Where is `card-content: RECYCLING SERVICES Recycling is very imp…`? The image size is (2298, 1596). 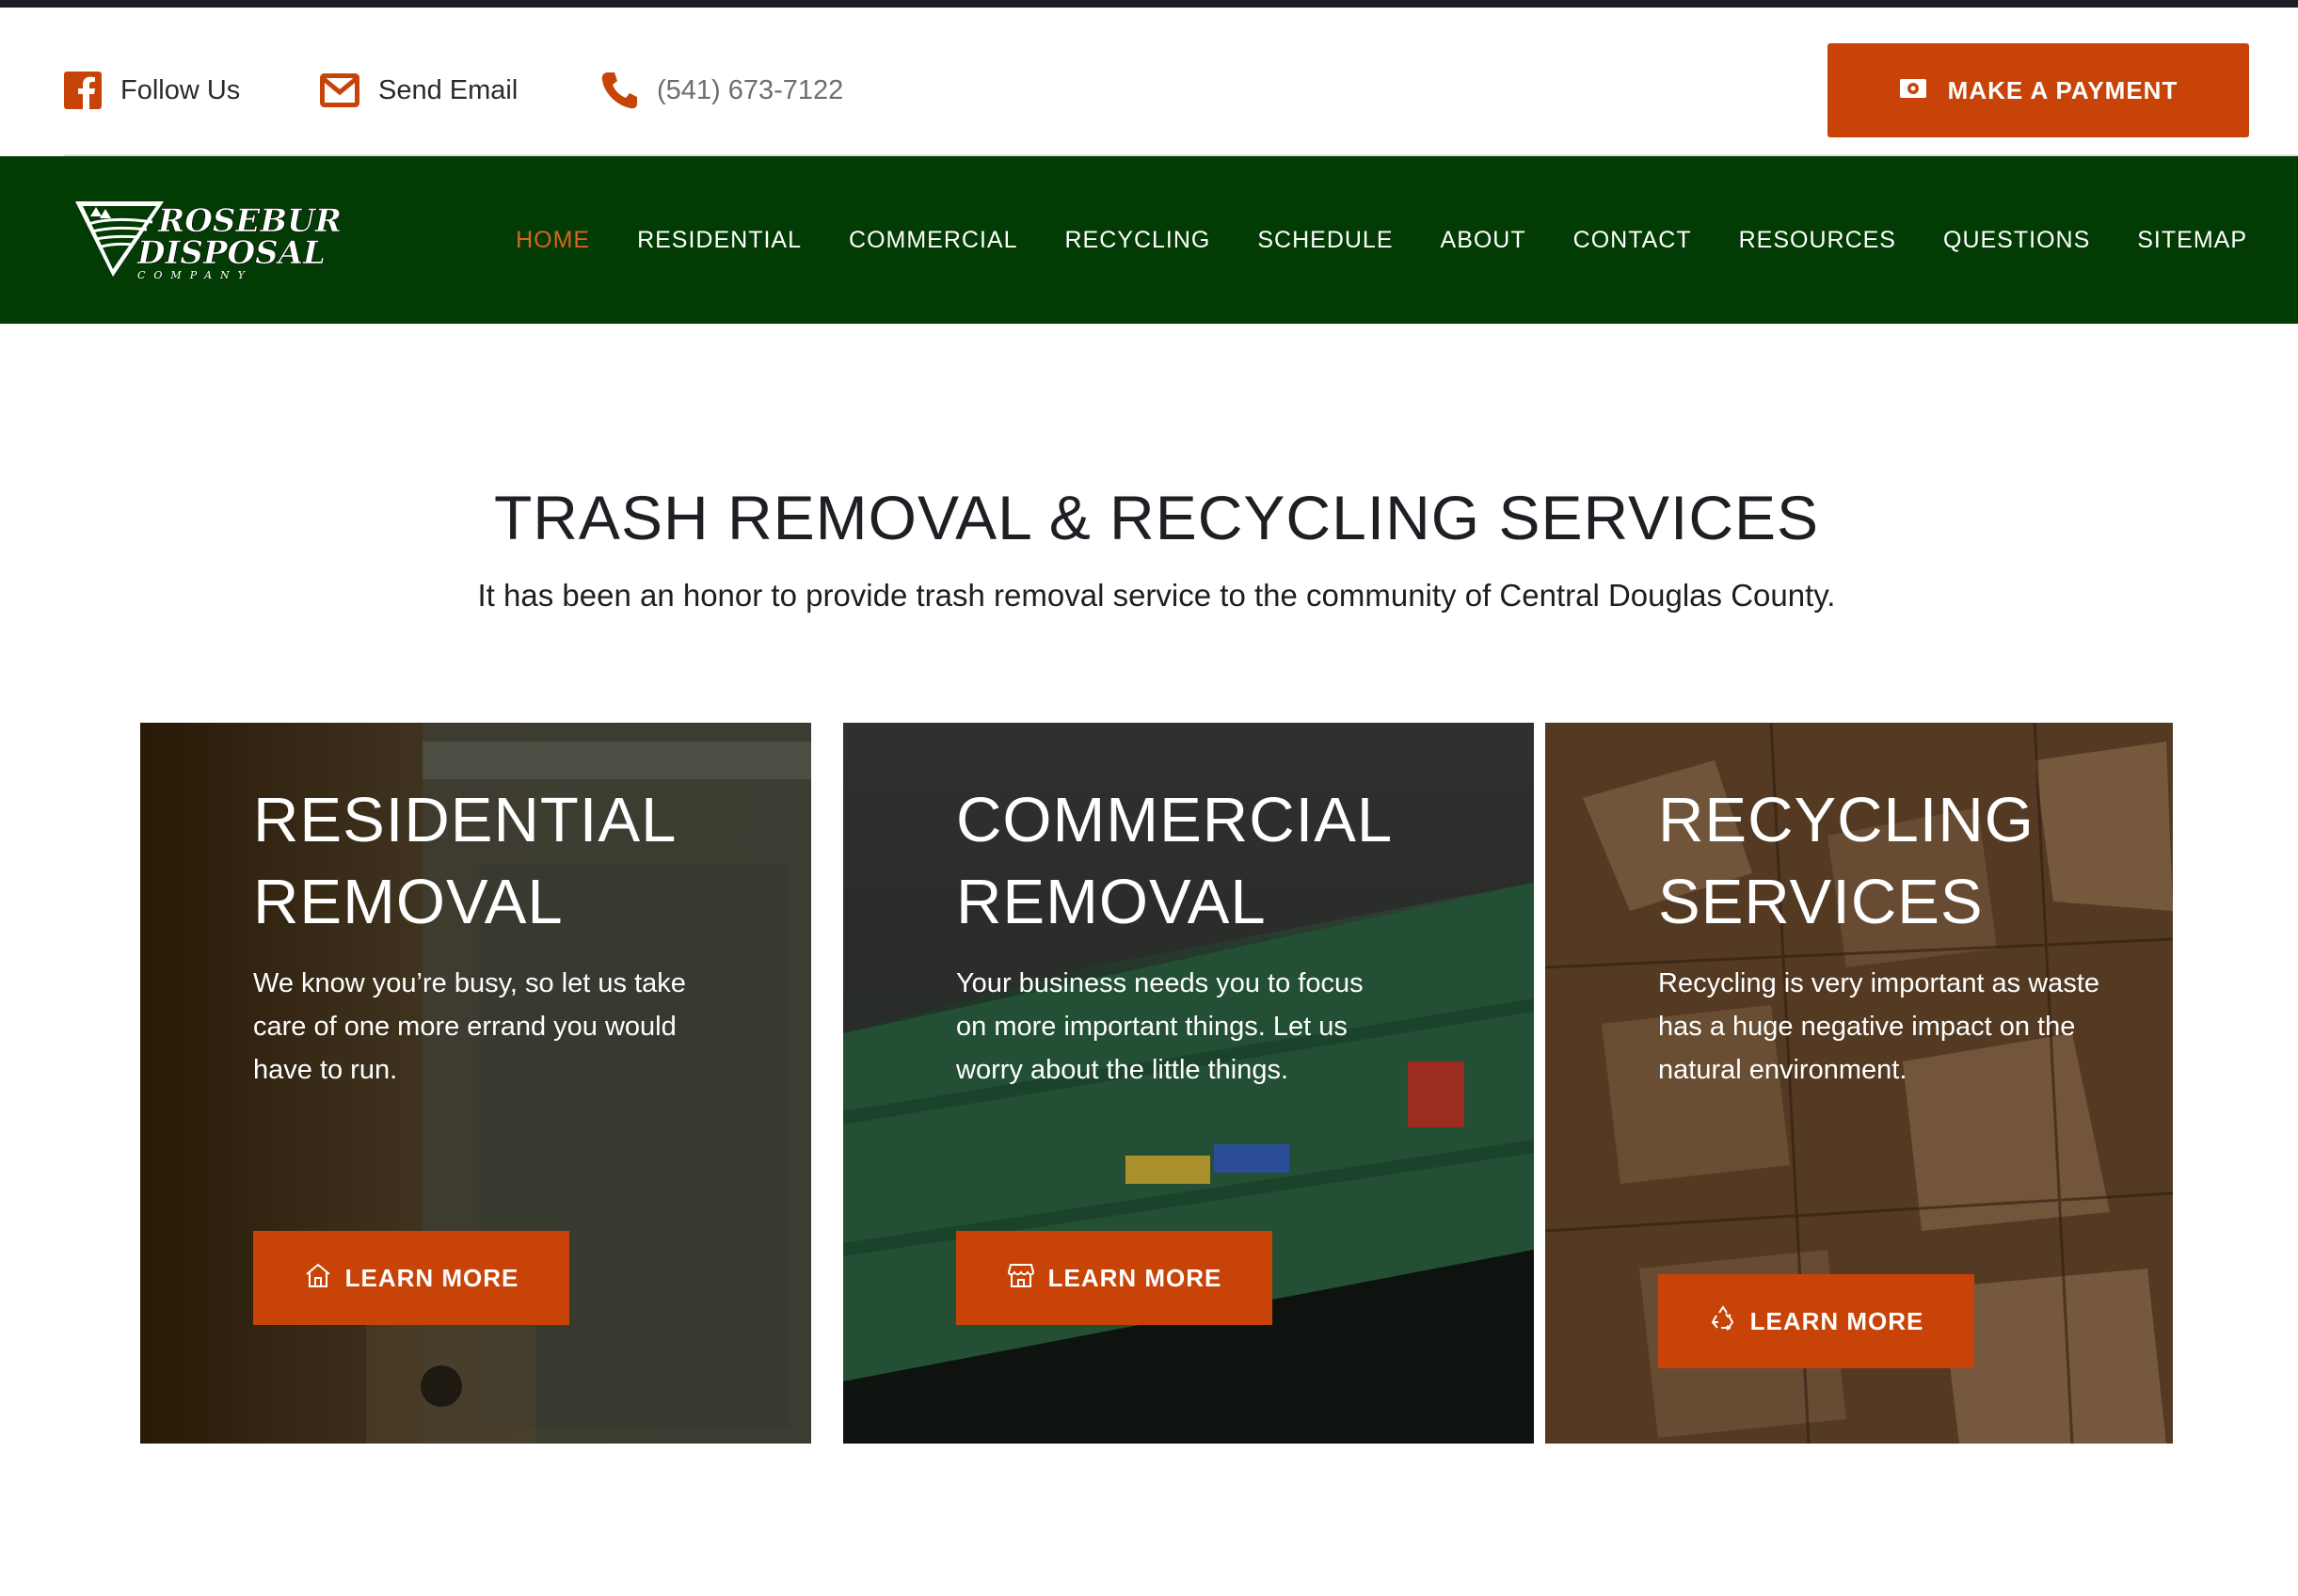
card-content: RECYCLING SERVICES Recycling is very imp… is located at coordinates (1879, 935).